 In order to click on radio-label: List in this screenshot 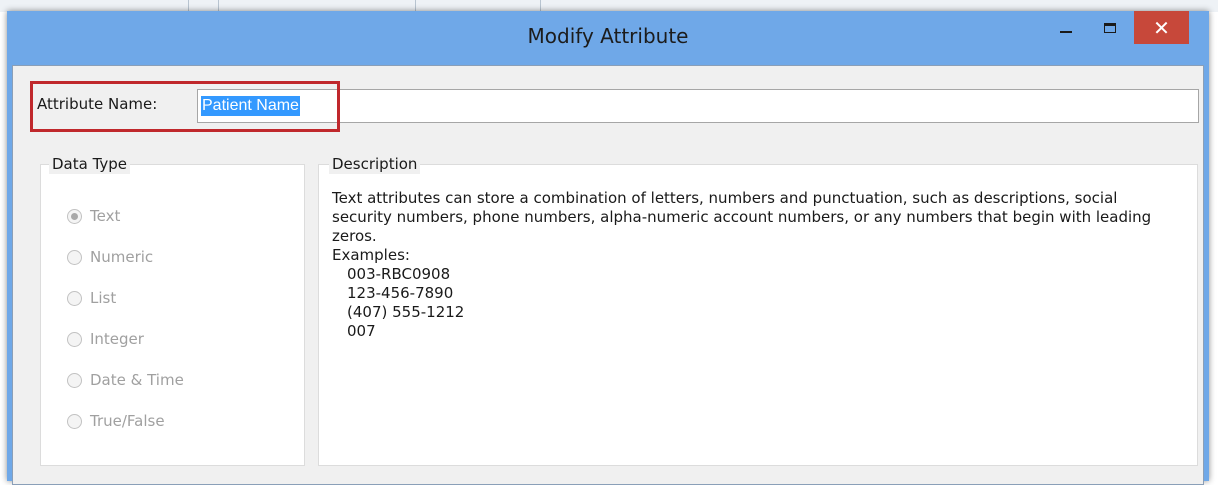, I will do `click(103, 298)`.